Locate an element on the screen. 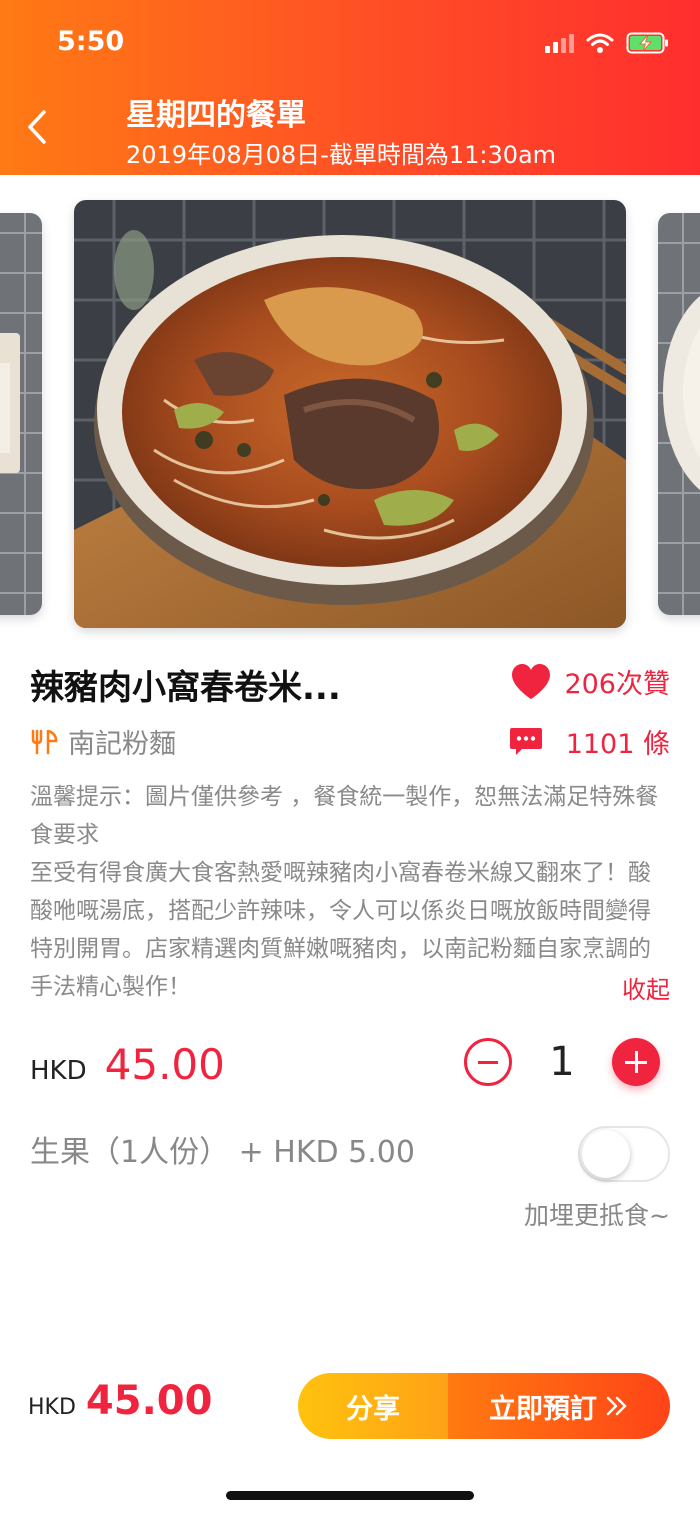 The width and height of the screenshot is (700, 1515). addon-hint: 加埋更抵食~ is located at coordinates (597, 1215).